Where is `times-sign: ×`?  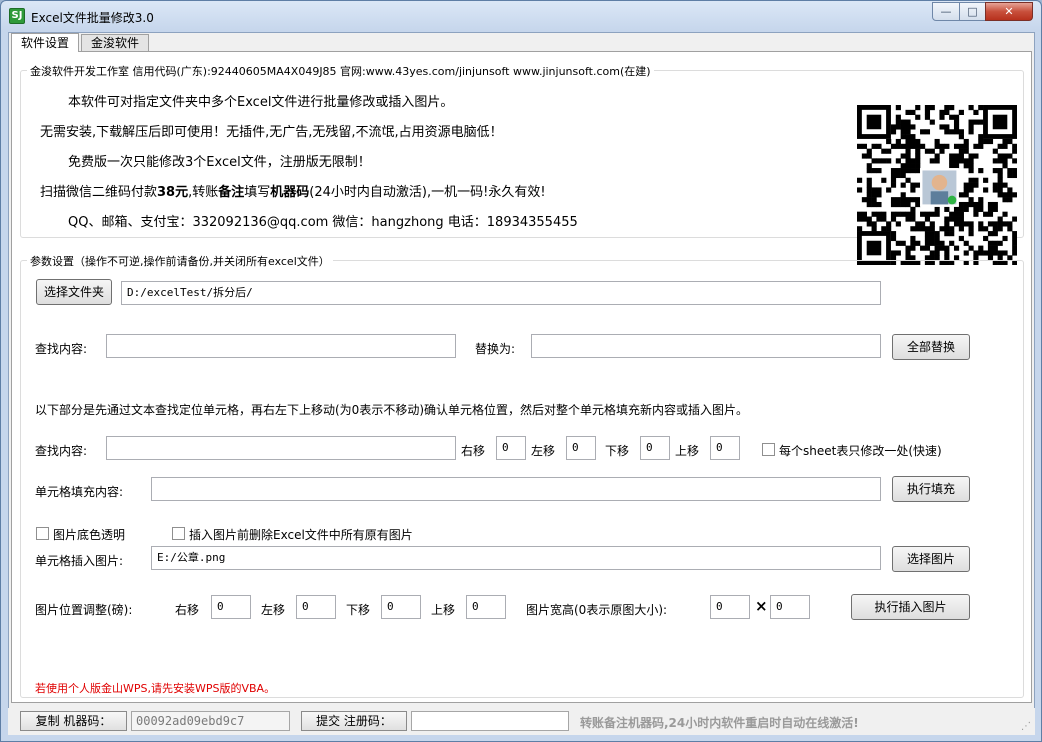 times-sign: × is located at coordinates (761, 606).